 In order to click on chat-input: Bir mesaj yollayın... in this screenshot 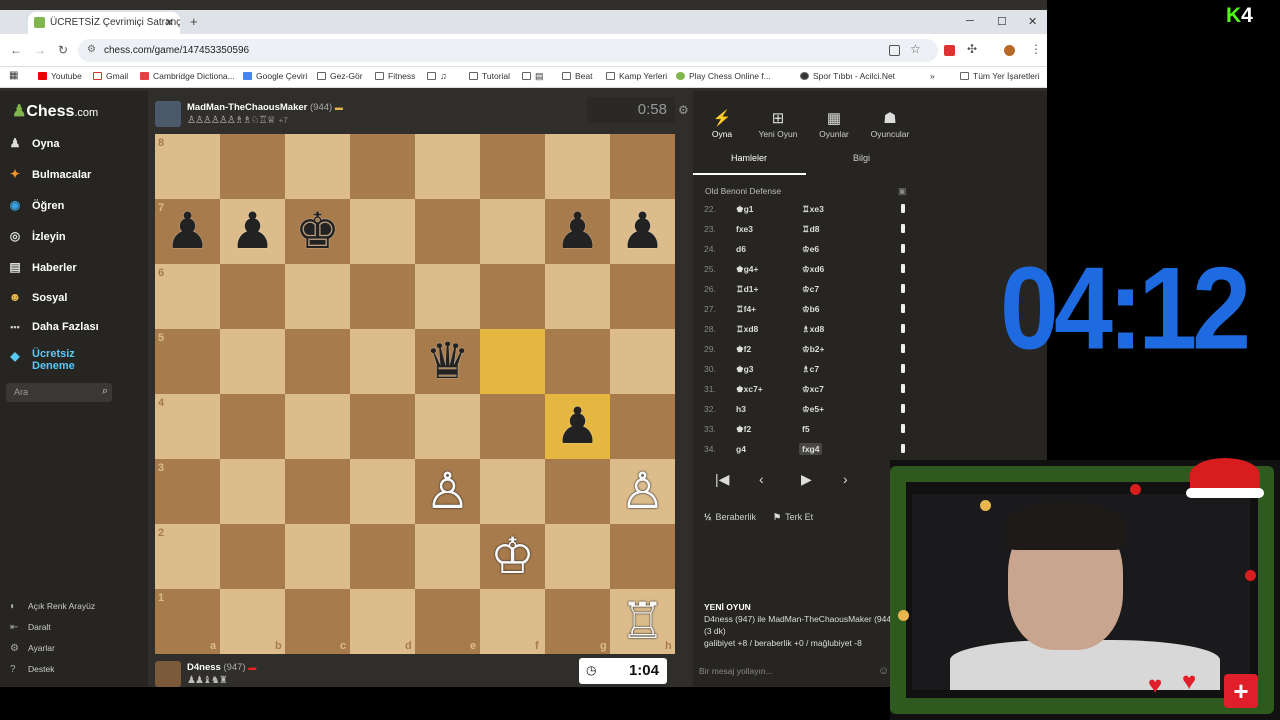, I will do `click(736, 671)`.